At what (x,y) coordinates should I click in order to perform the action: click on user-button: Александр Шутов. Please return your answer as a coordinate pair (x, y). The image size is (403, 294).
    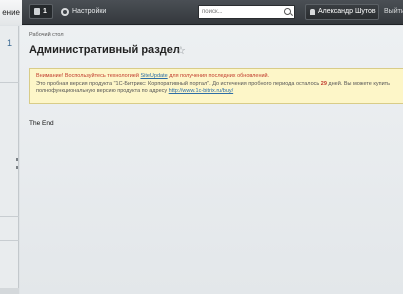
    Looking at the image, I should click on (342, 12).